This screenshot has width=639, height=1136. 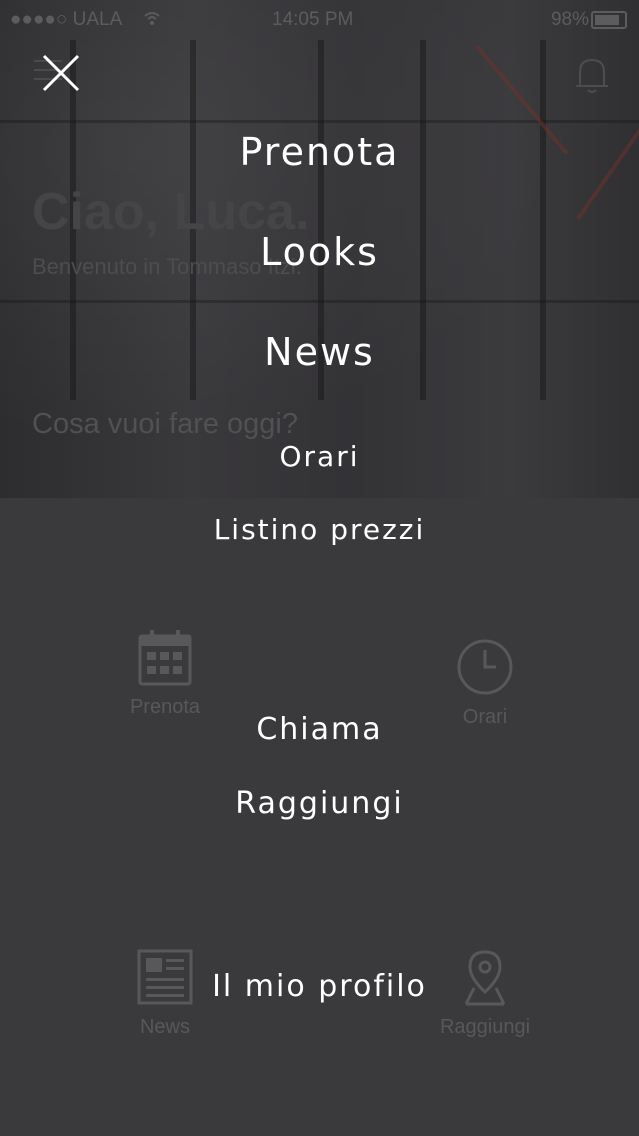 I want to click on menu-item-listino-prezzi: Listino prezzi, so click(x=319, y=529).